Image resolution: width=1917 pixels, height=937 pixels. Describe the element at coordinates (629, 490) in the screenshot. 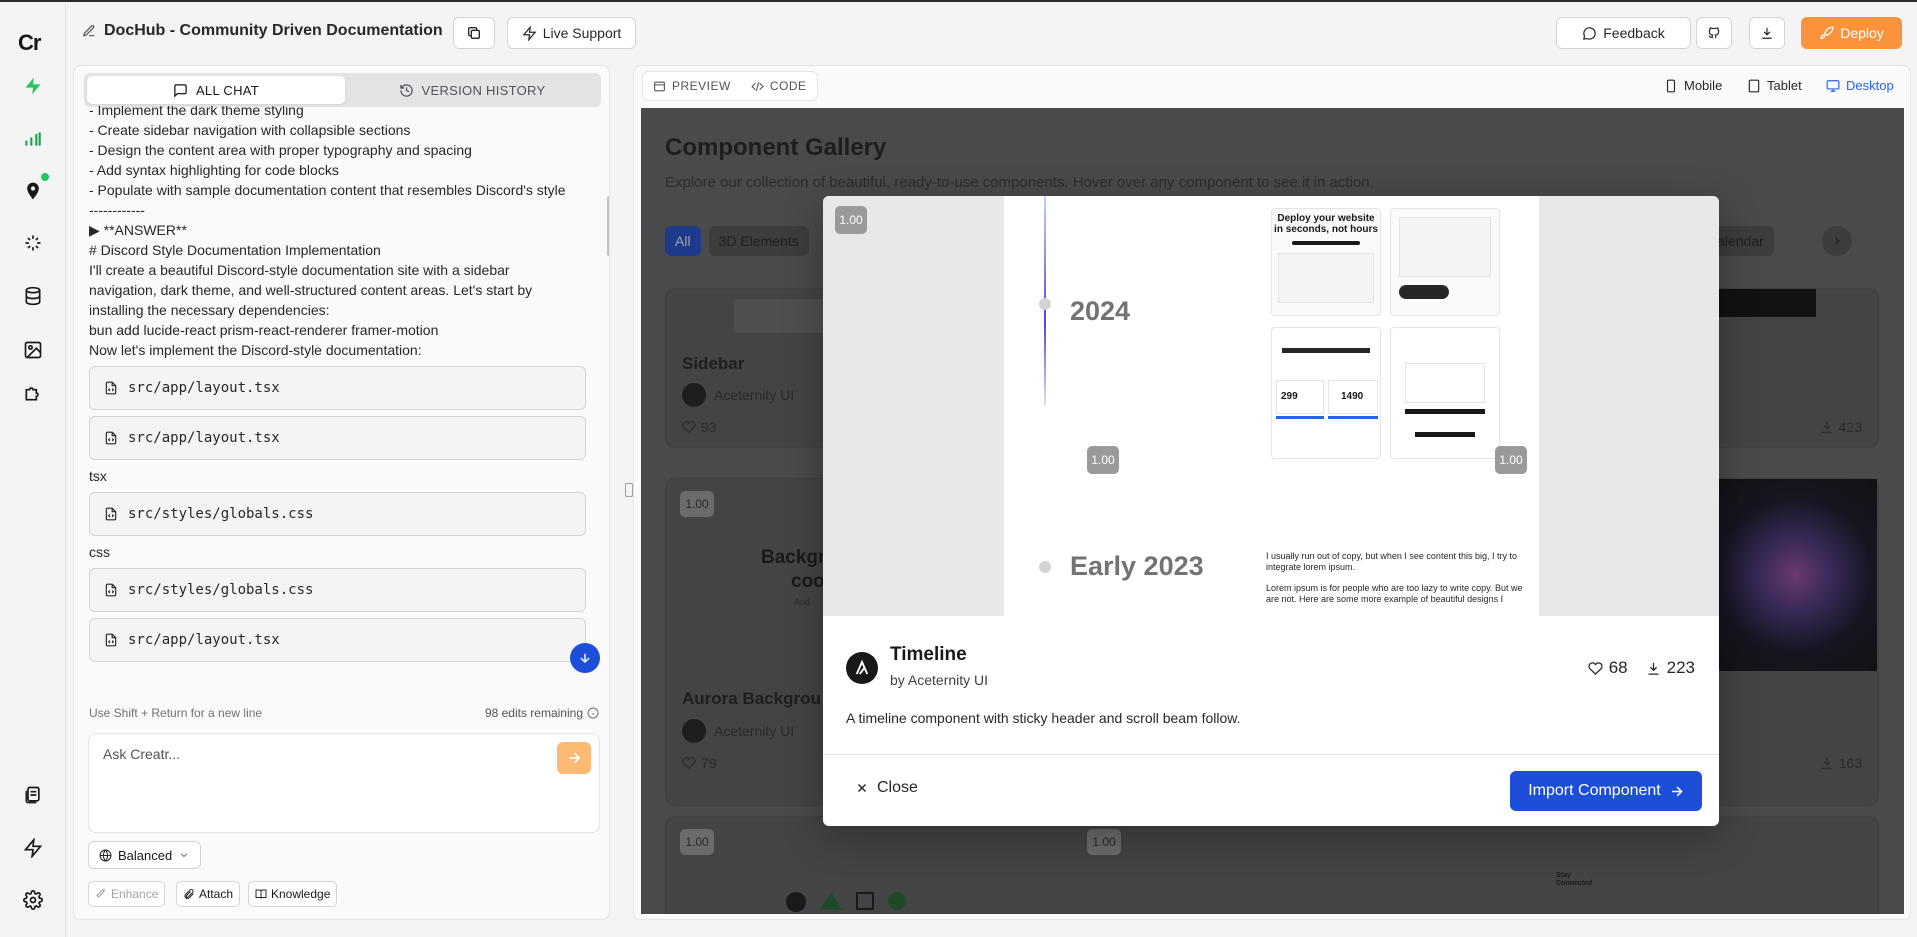

I see `resize-handle` at that location.